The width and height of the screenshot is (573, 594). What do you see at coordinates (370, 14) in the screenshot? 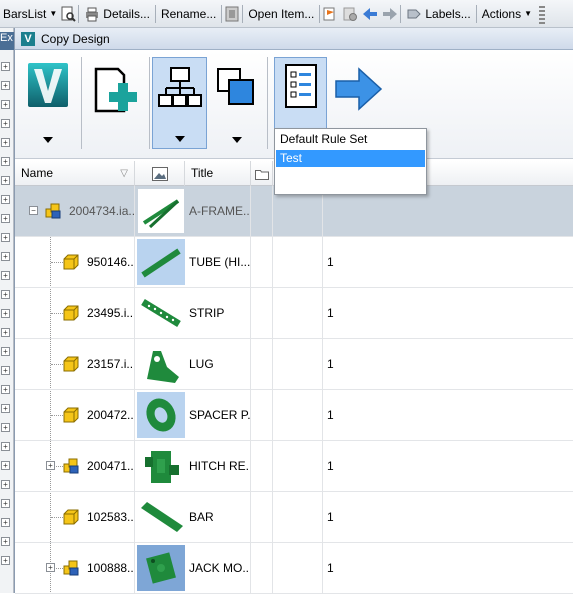
I see `back-arrow-icon` at bounding box center [370, 14].